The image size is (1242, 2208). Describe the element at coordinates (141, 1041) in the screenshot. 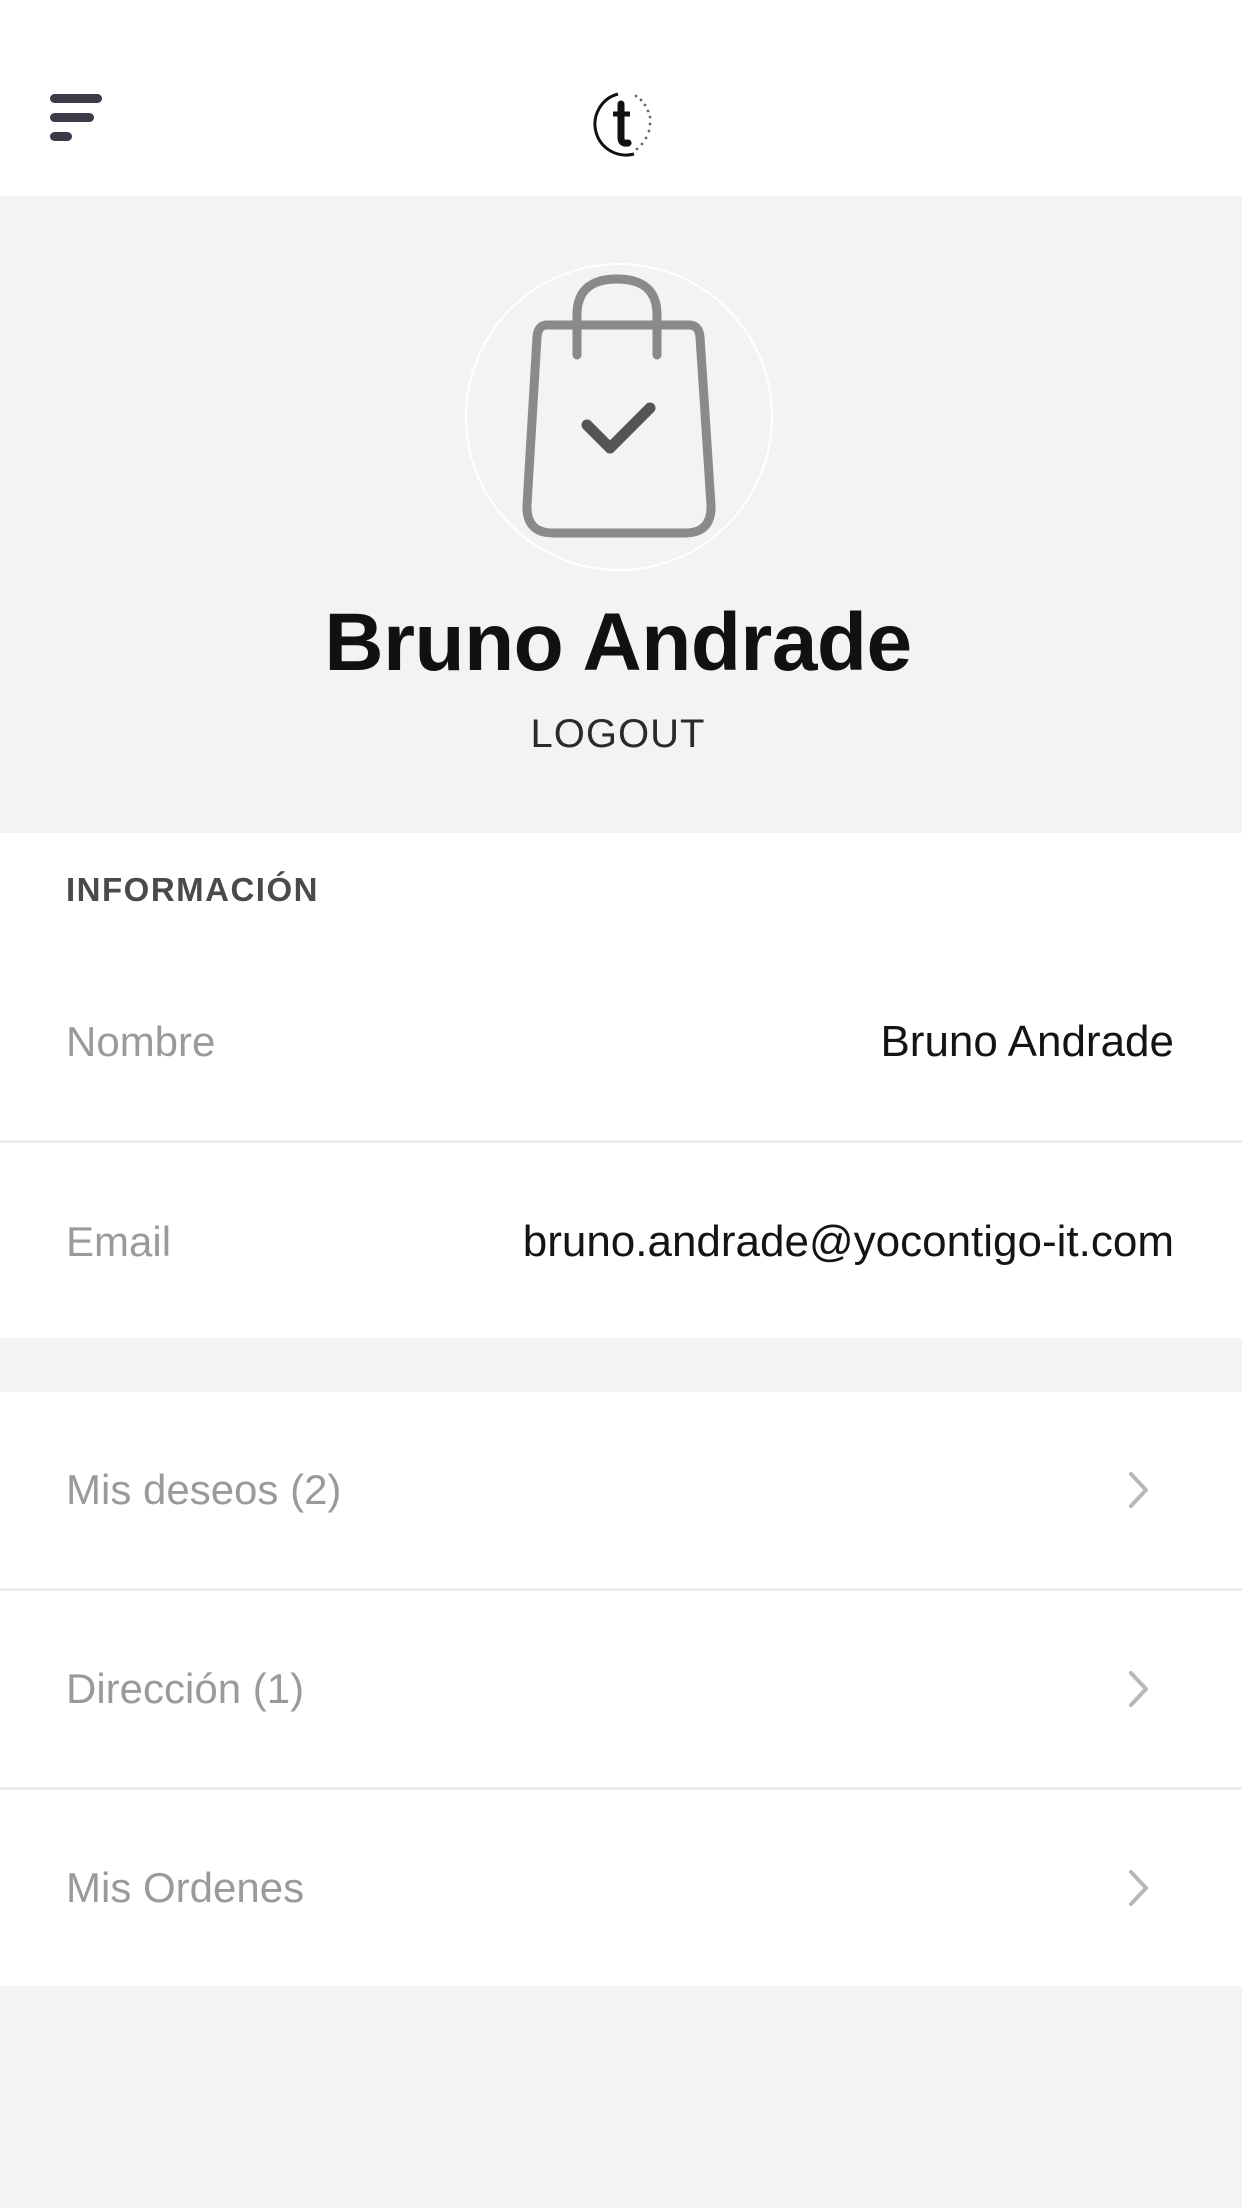

I see `info-label: Nombre` at that location.